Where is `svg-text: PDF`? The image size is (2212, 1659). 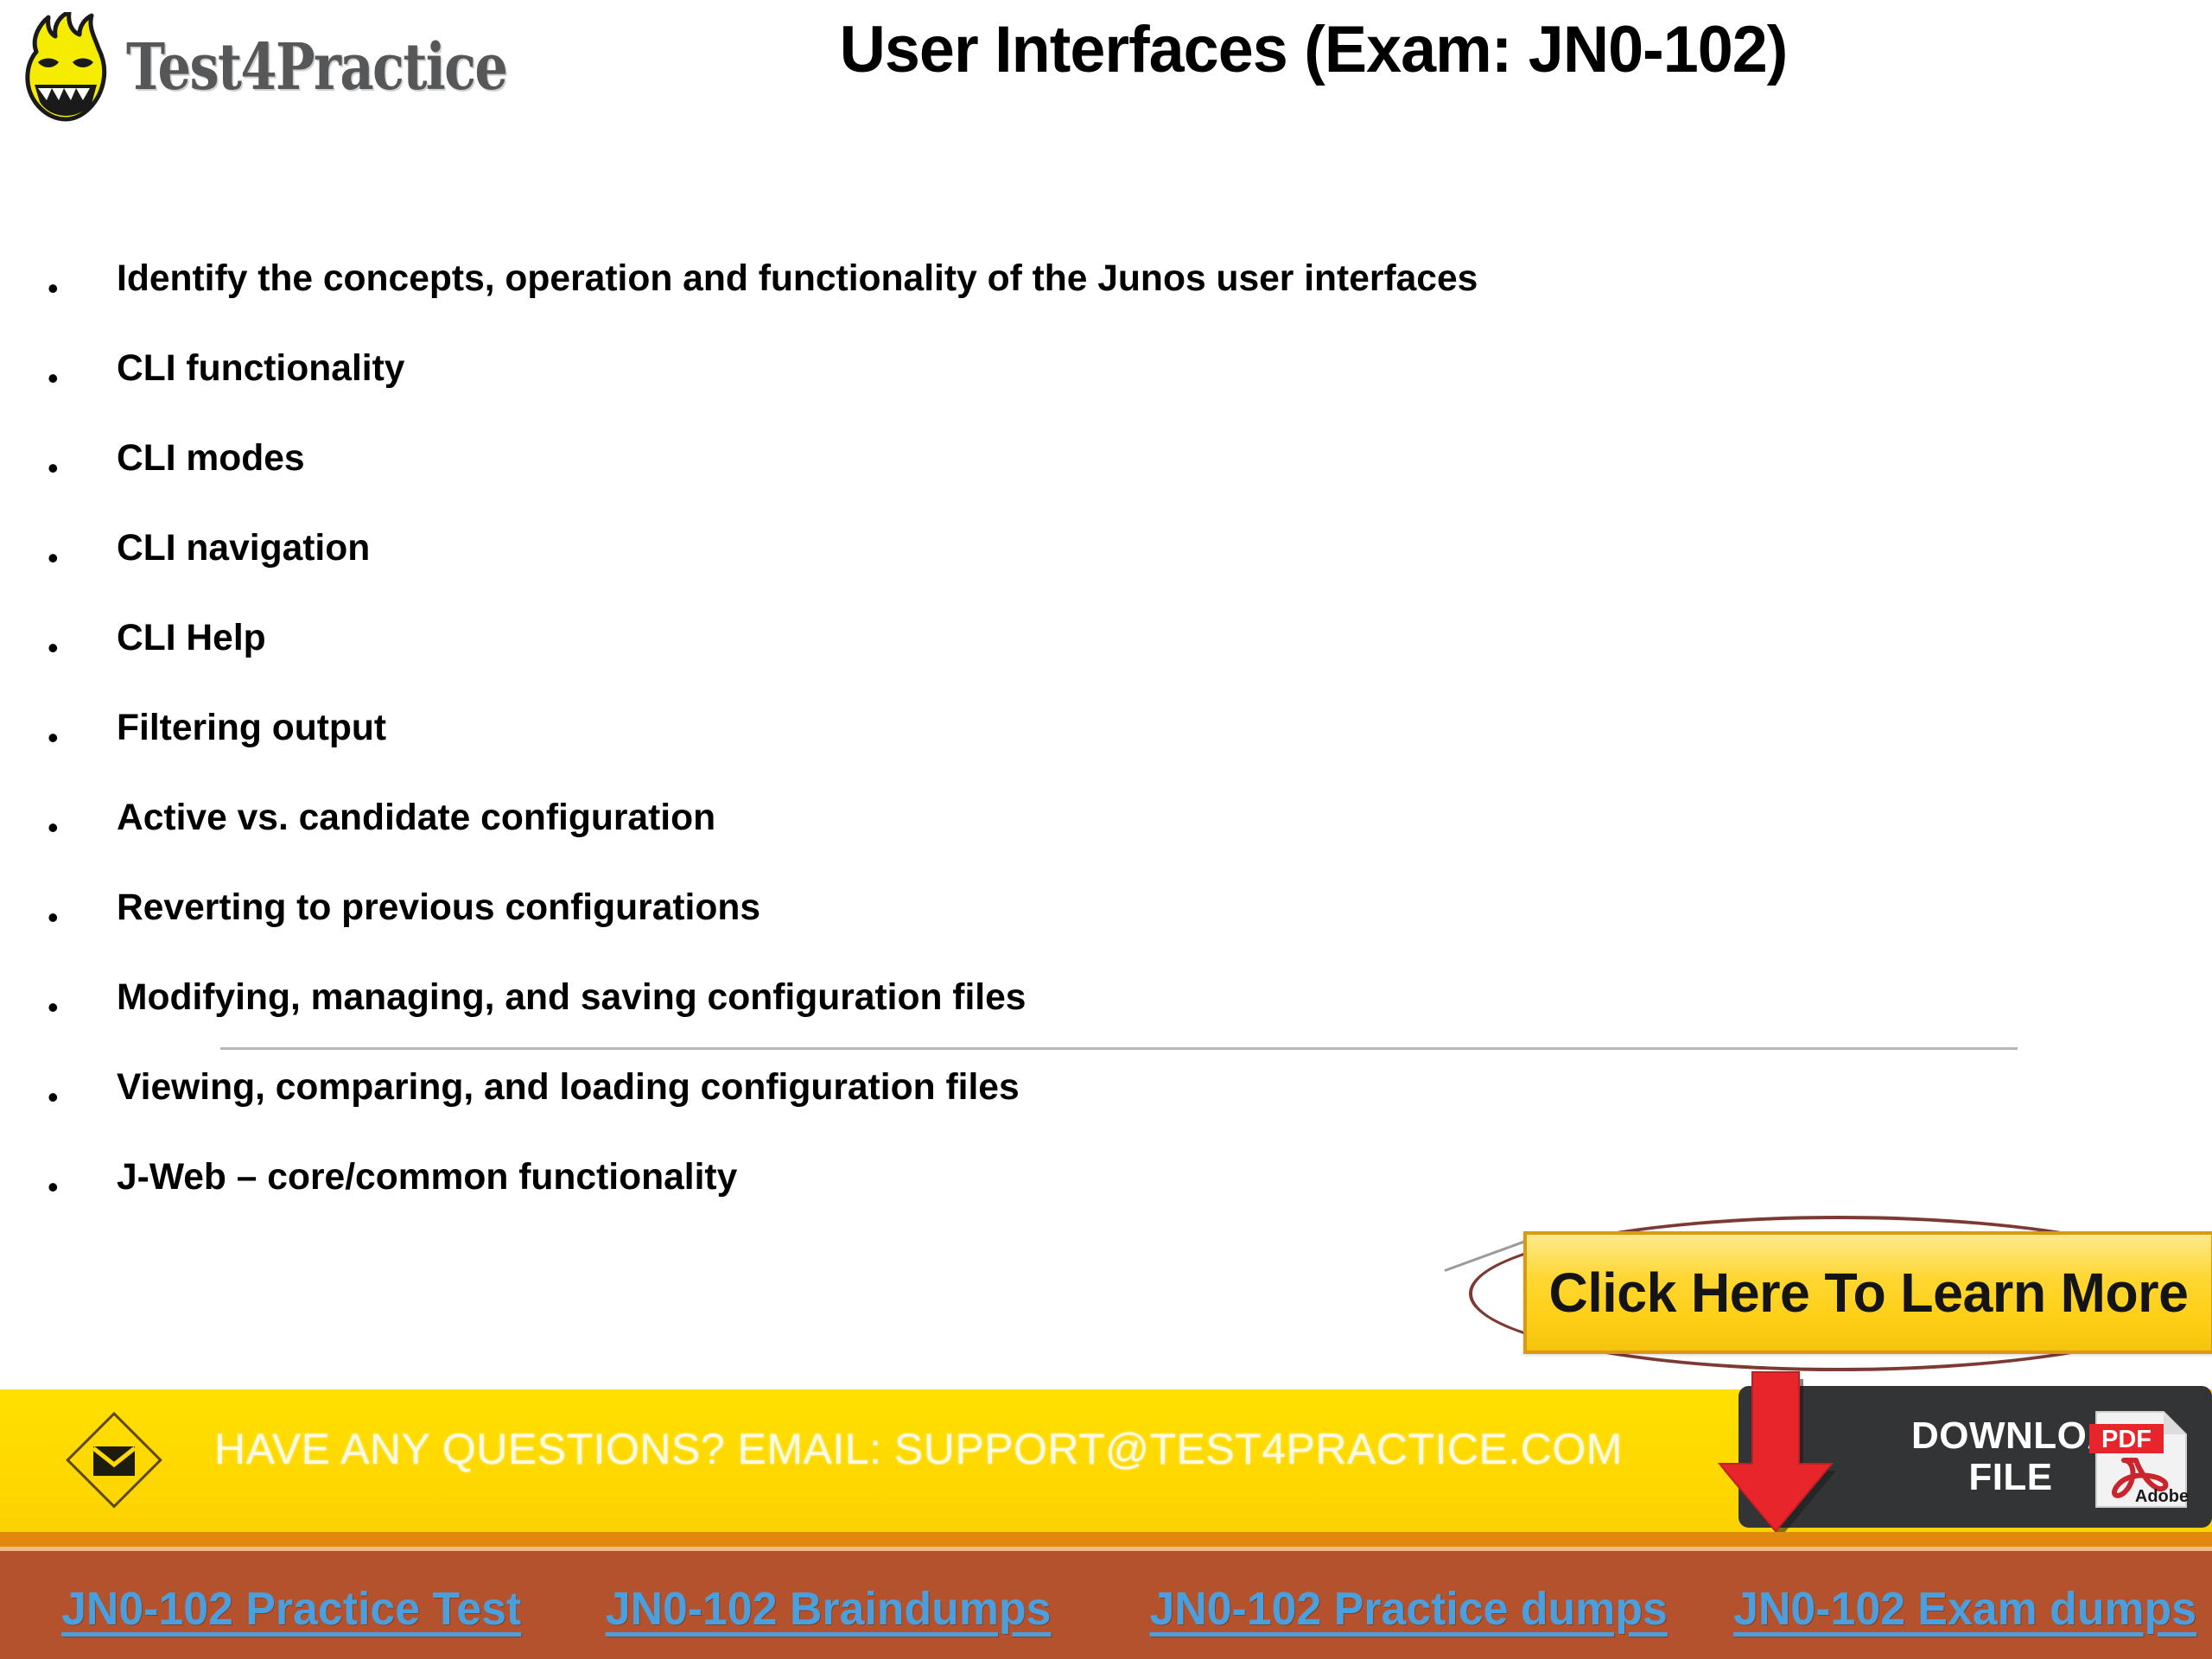 svg-text: PDF is located at coordinates (2126, 1439).